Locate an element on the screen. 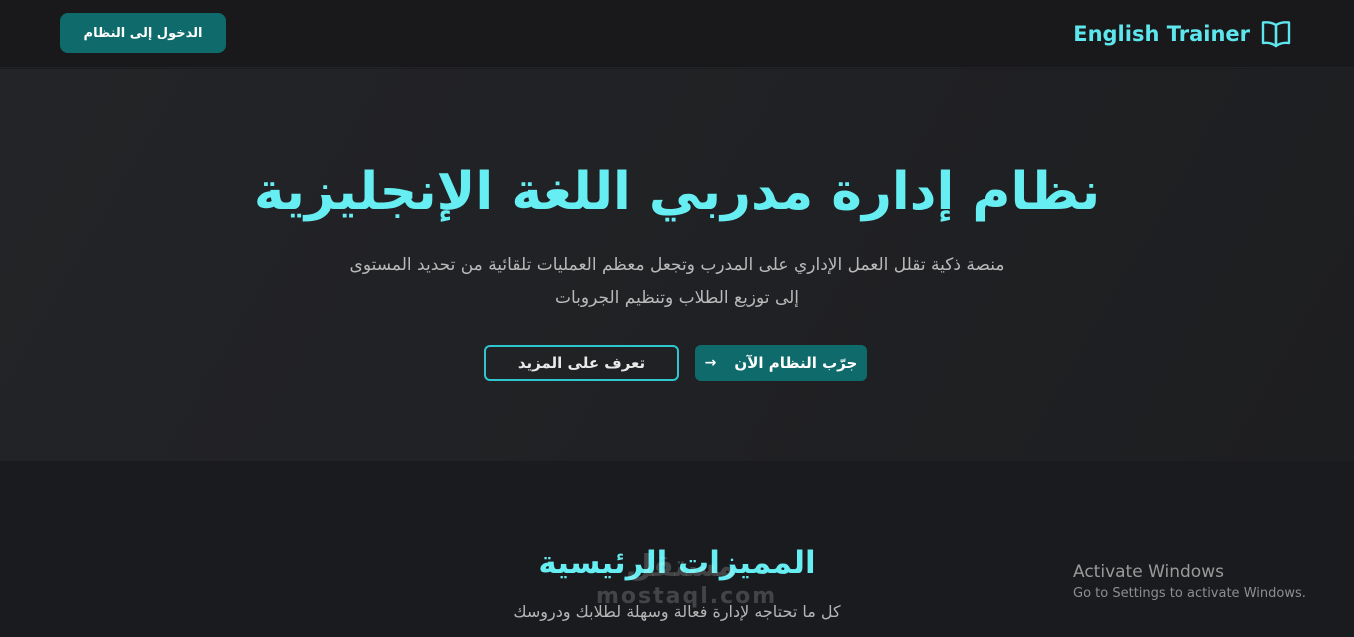 Image resolution: width=1354 pixels, height=637 pixels. login-button: الدخول إلى النظام is located at coordinates (143, 33).